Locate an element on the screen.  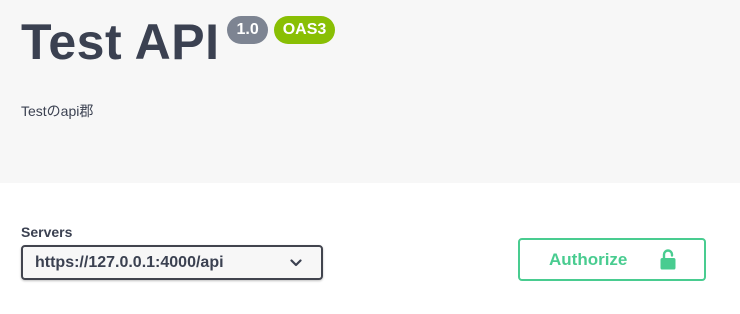
authorize-button: Authorize is located at coordinates (612, 259).